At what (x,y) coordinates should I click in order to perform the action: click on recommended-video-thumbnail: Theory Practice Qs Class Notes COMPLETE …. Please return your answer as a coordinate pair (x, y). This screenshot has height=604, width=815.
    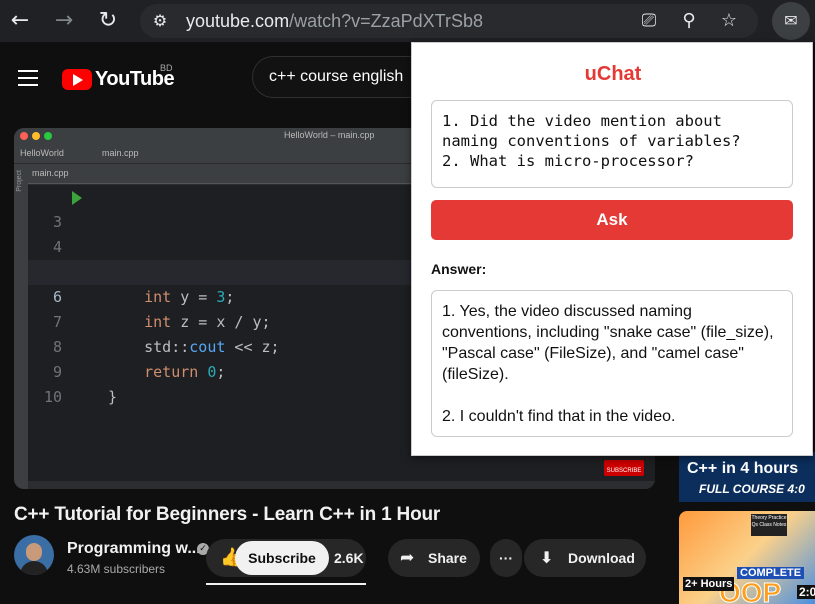
    Looking at the image, I should click on (747, 557).